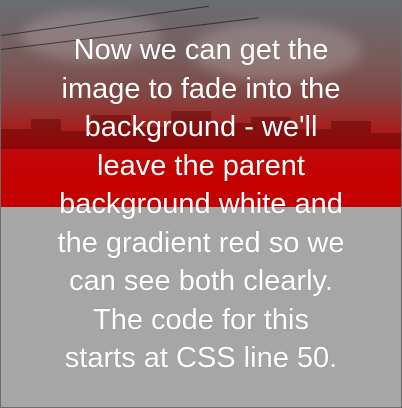  What do you see at coordinates (201, 50) in the screenshot?
I see `caption-line: Now we can get the` at bounding box center [201, 50].